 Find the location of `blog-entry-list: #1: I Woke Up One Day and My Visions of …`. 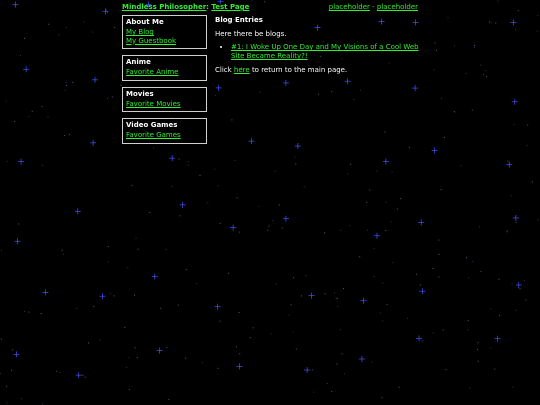

blog-entry-list: #1: I Woke Up One Day and My Visions of … is located at coordinates (320, 52).